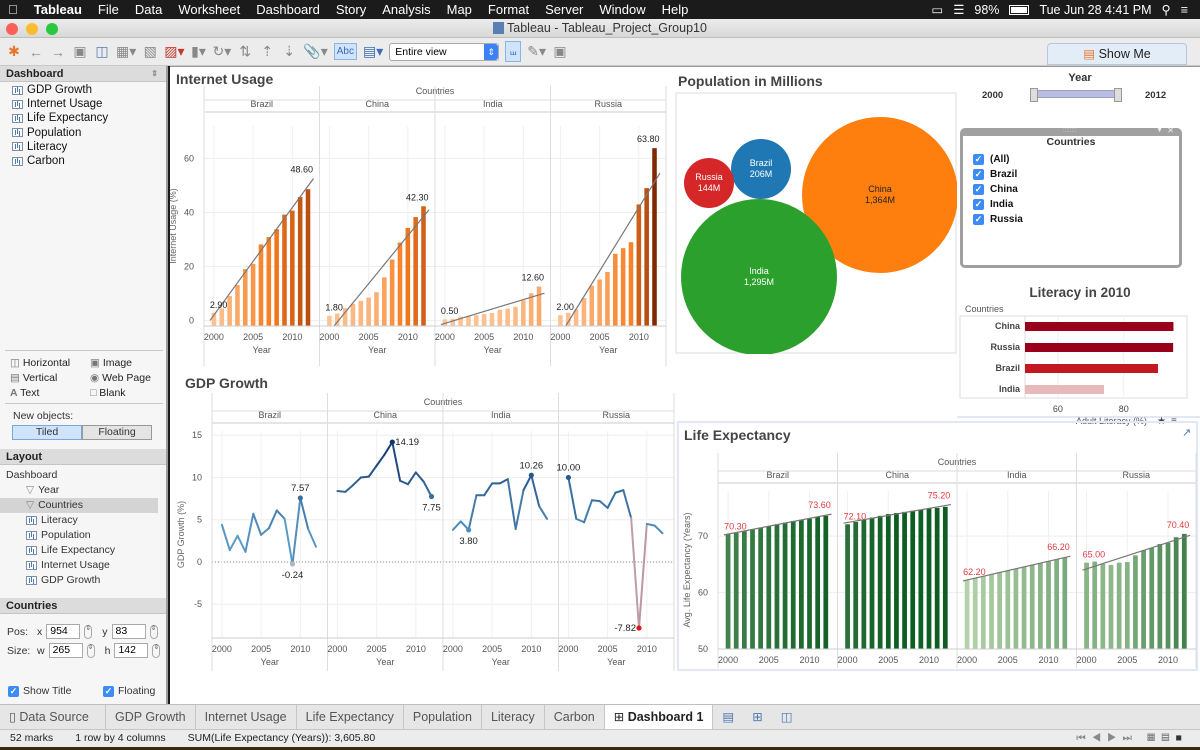 This screenshot has width=1200, height=750. Describe the element at coordinates (406, 9) in the screenshot. I see `menu-analysis: Analysis` at that location.